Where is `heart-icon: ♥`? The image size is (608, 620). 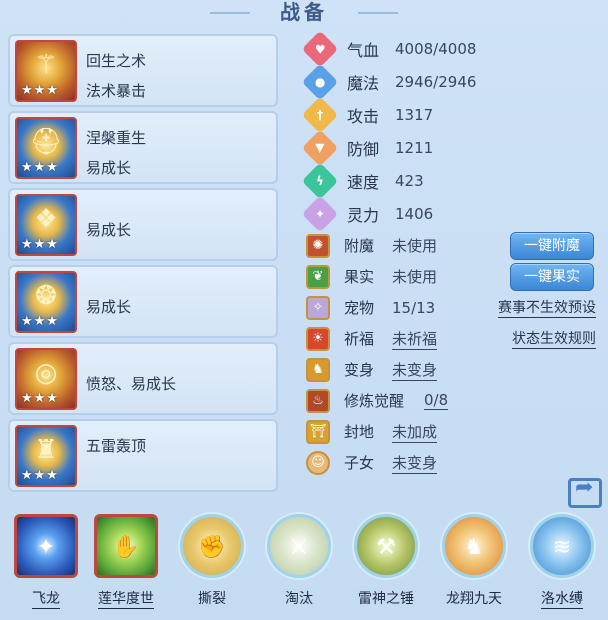
heart-icon: ♥ is located at coordinates (320, 48).